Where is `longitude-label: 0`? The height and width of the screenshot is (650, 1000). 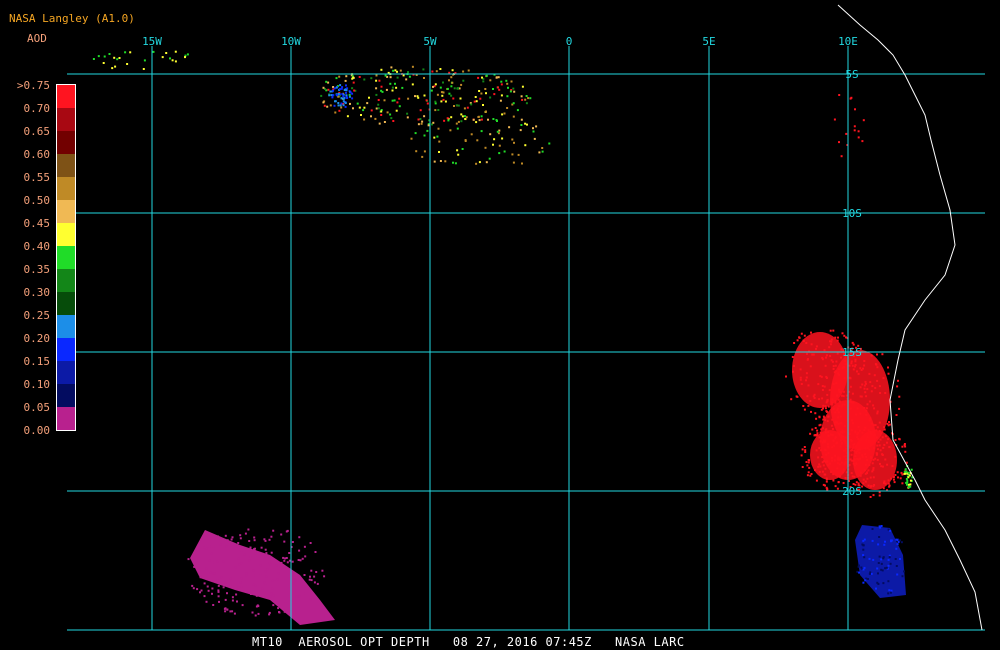
longitude-label: 0 is located at coordinates (569, 41).